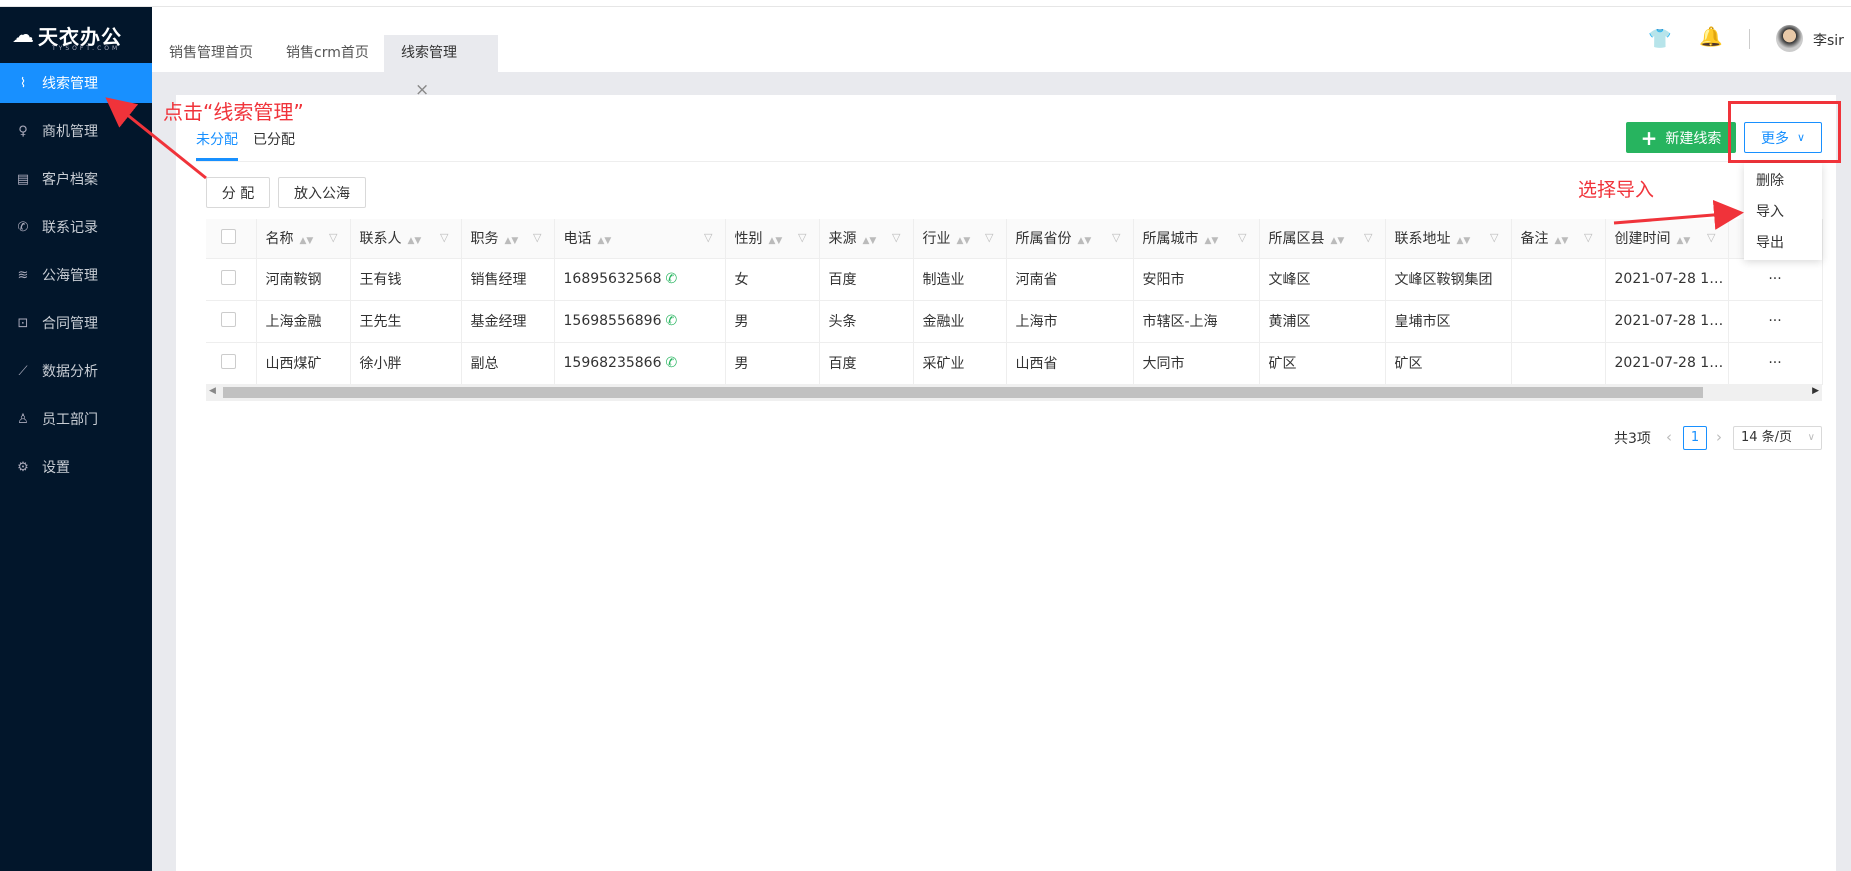  What do you see at coordinates (76, 467) in the screenshot?
I see `sidebar-item-8: ⚙ 设置` at bounding box center [76, 467].